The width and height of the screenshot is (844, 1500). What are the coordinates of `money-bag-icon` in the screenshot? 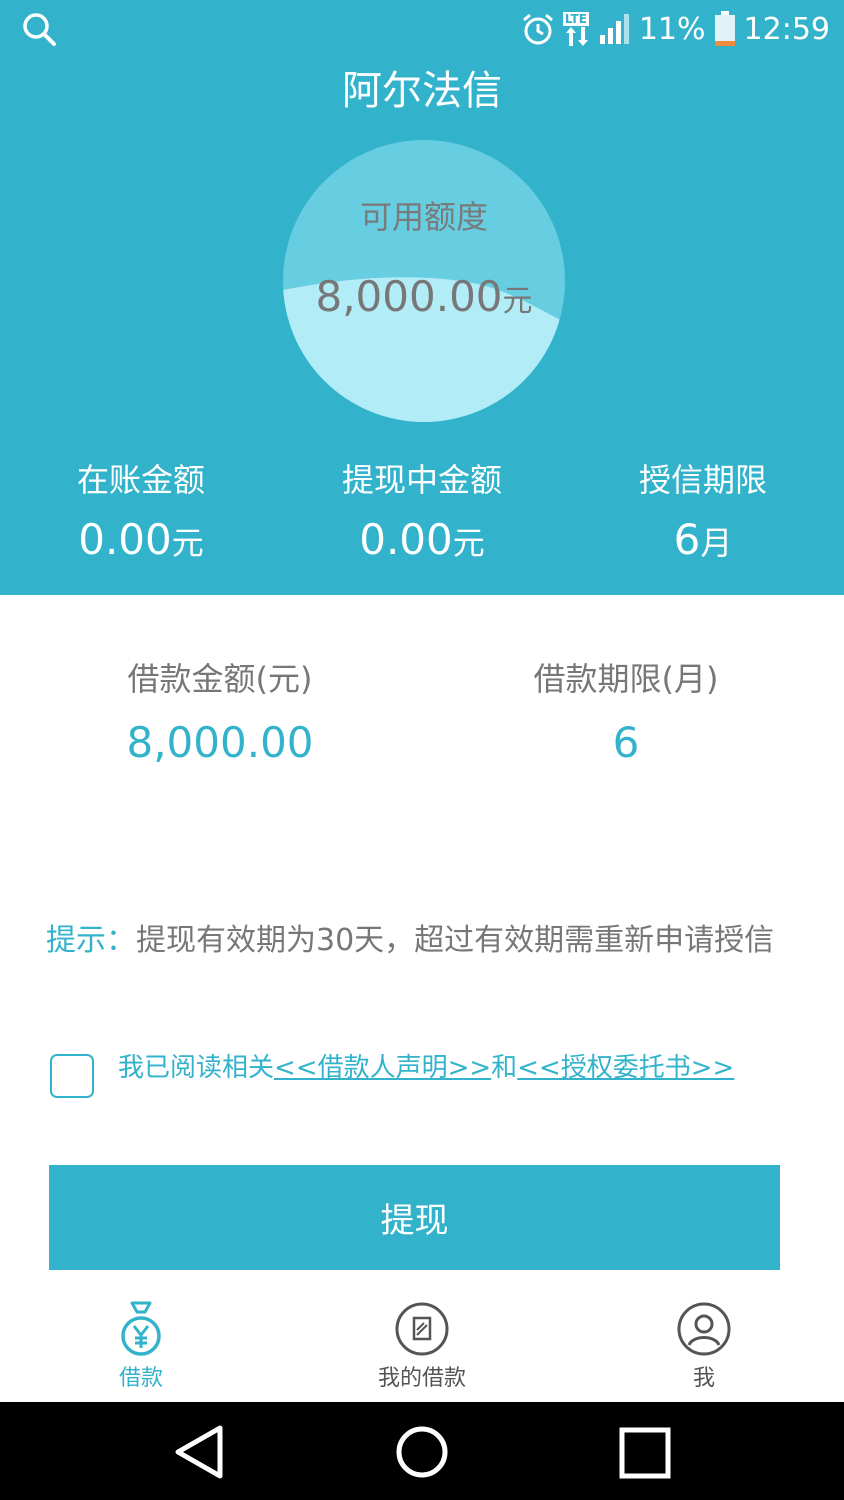 It's located at (141, 1328).